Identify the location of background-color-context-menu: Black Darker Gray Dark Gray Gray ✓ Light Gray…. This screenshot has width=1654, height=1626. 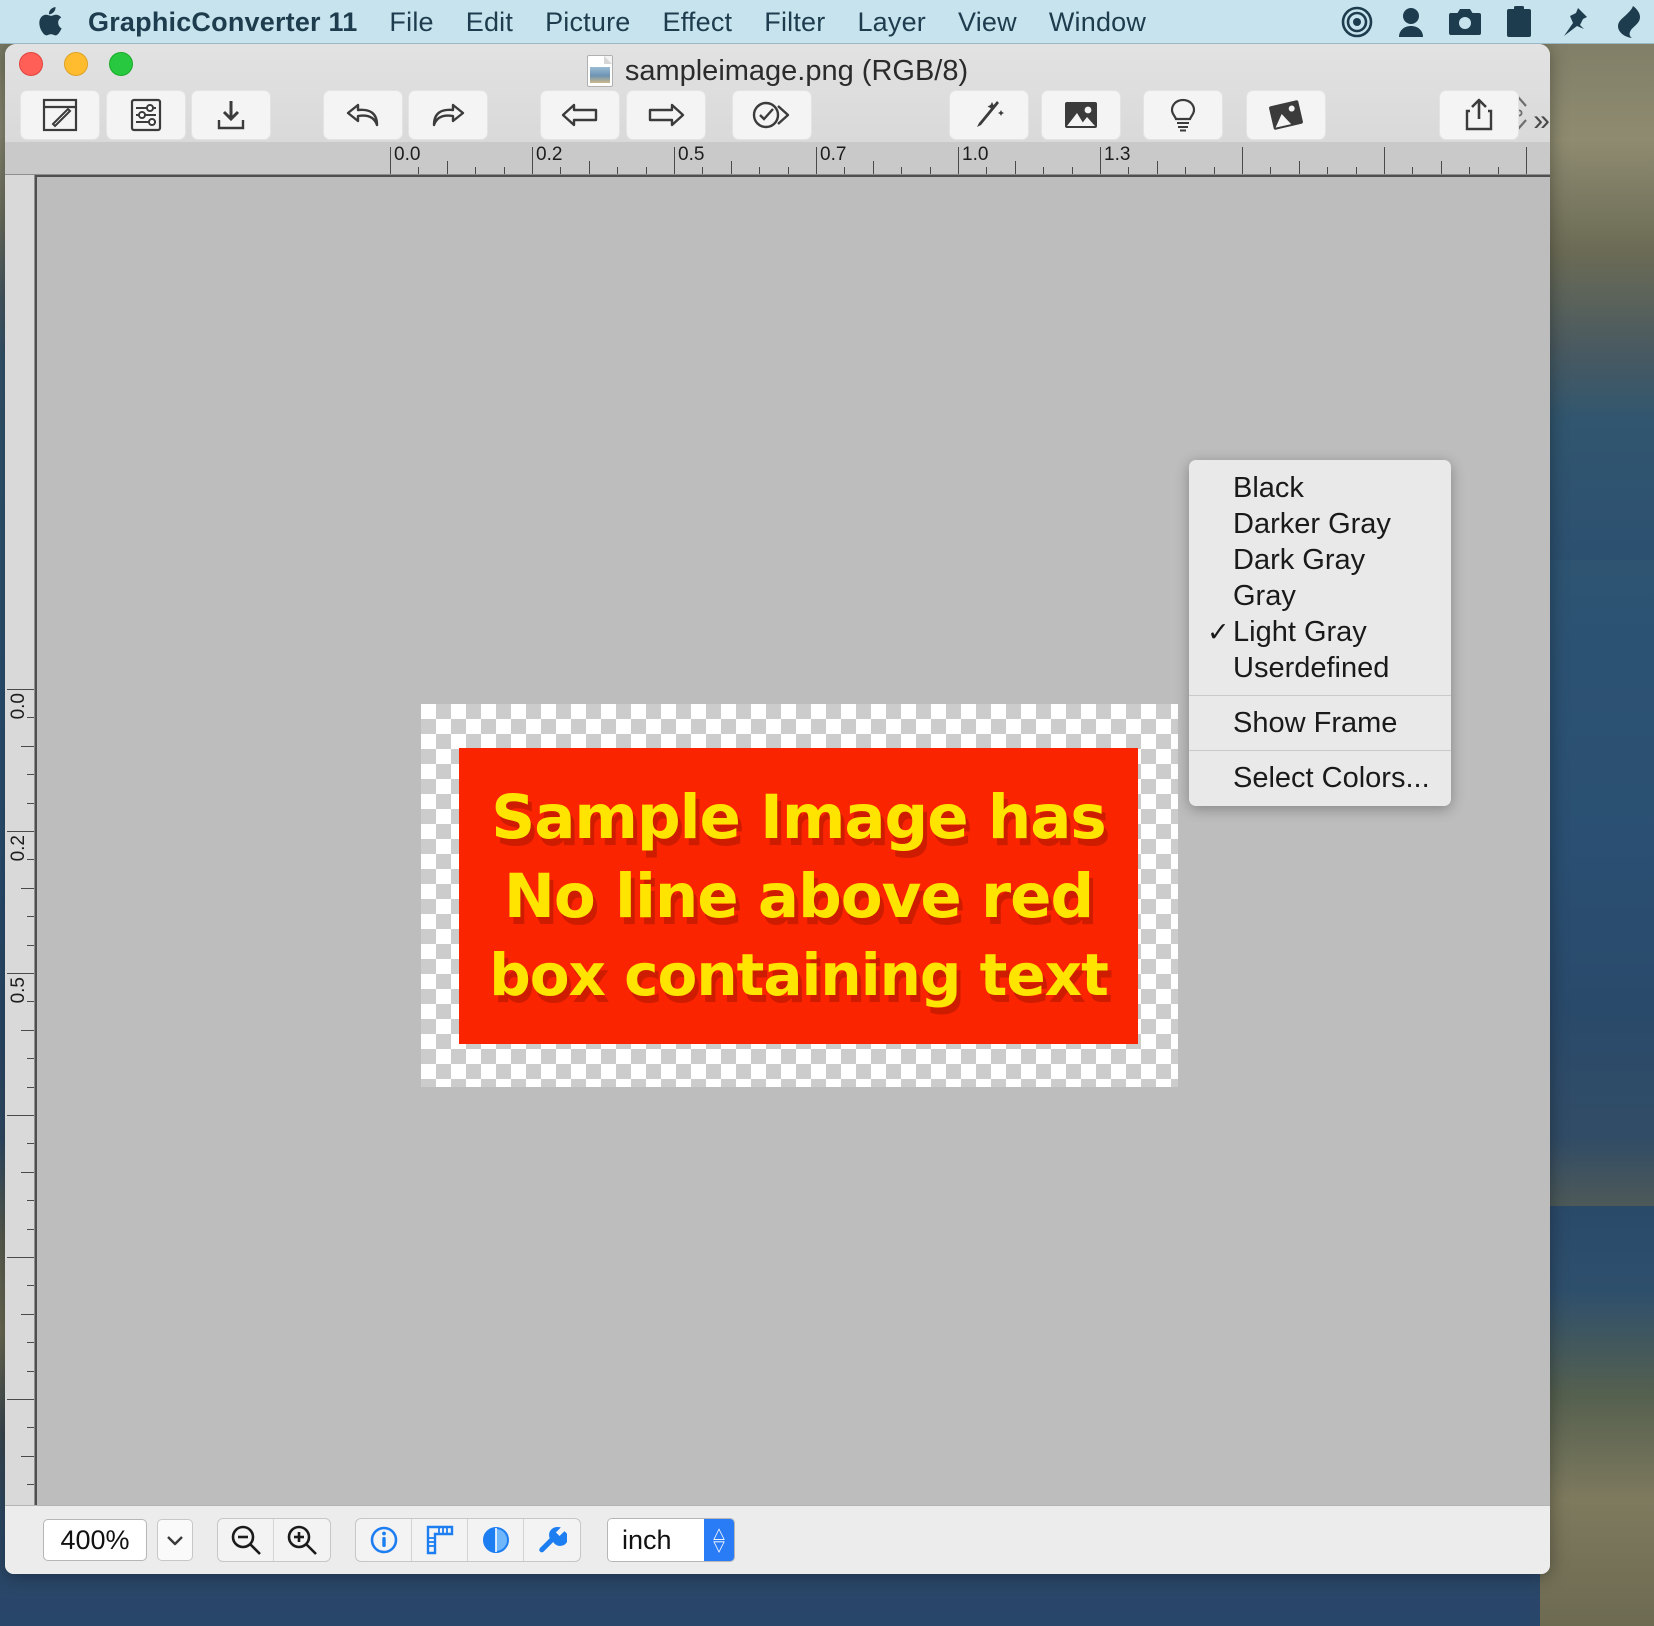
(1320, 633).